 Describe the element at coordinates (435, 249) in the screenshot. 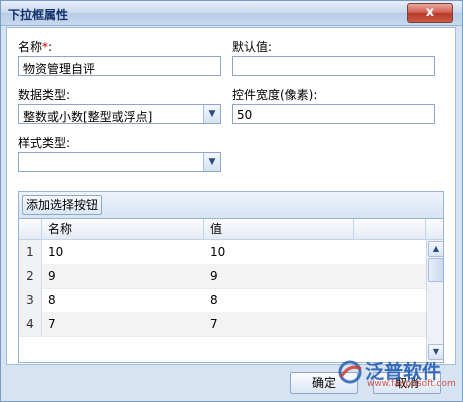

I see `scroll-up-icon: ▲` at that location.